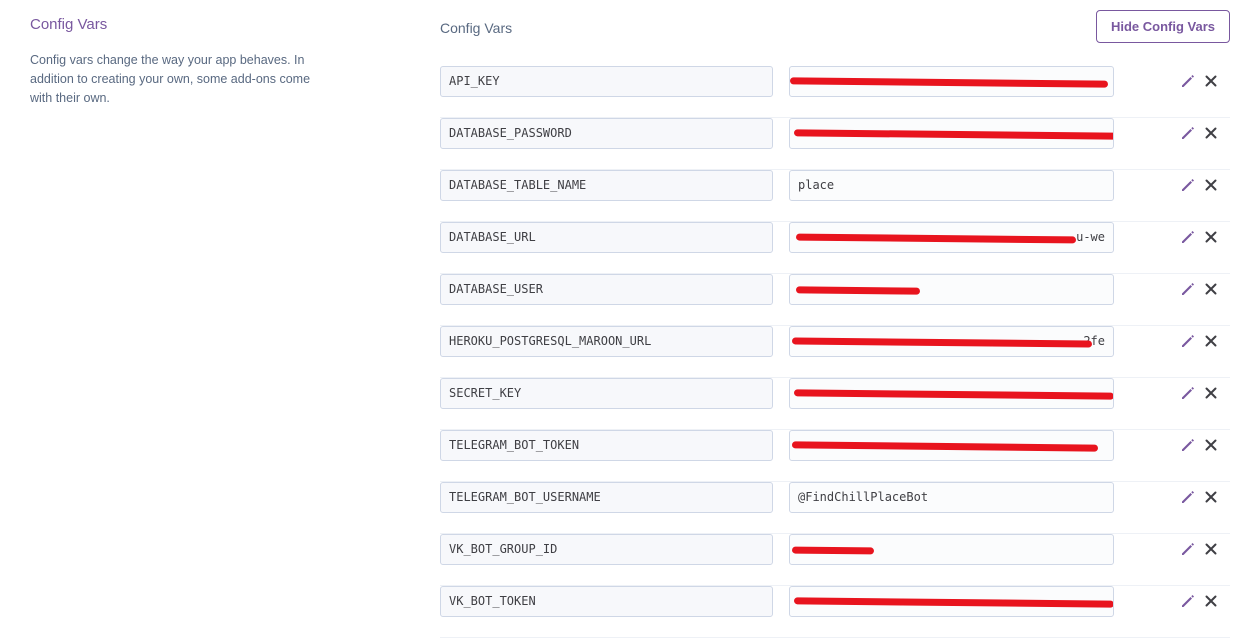 The height and width of the screenshot is (638, 1260). What do you see at coordinates (835, 38) in the screenshot?
I see `config-vars-header: Config Vars Hide Config Vars` at bounding box center [835, 38].